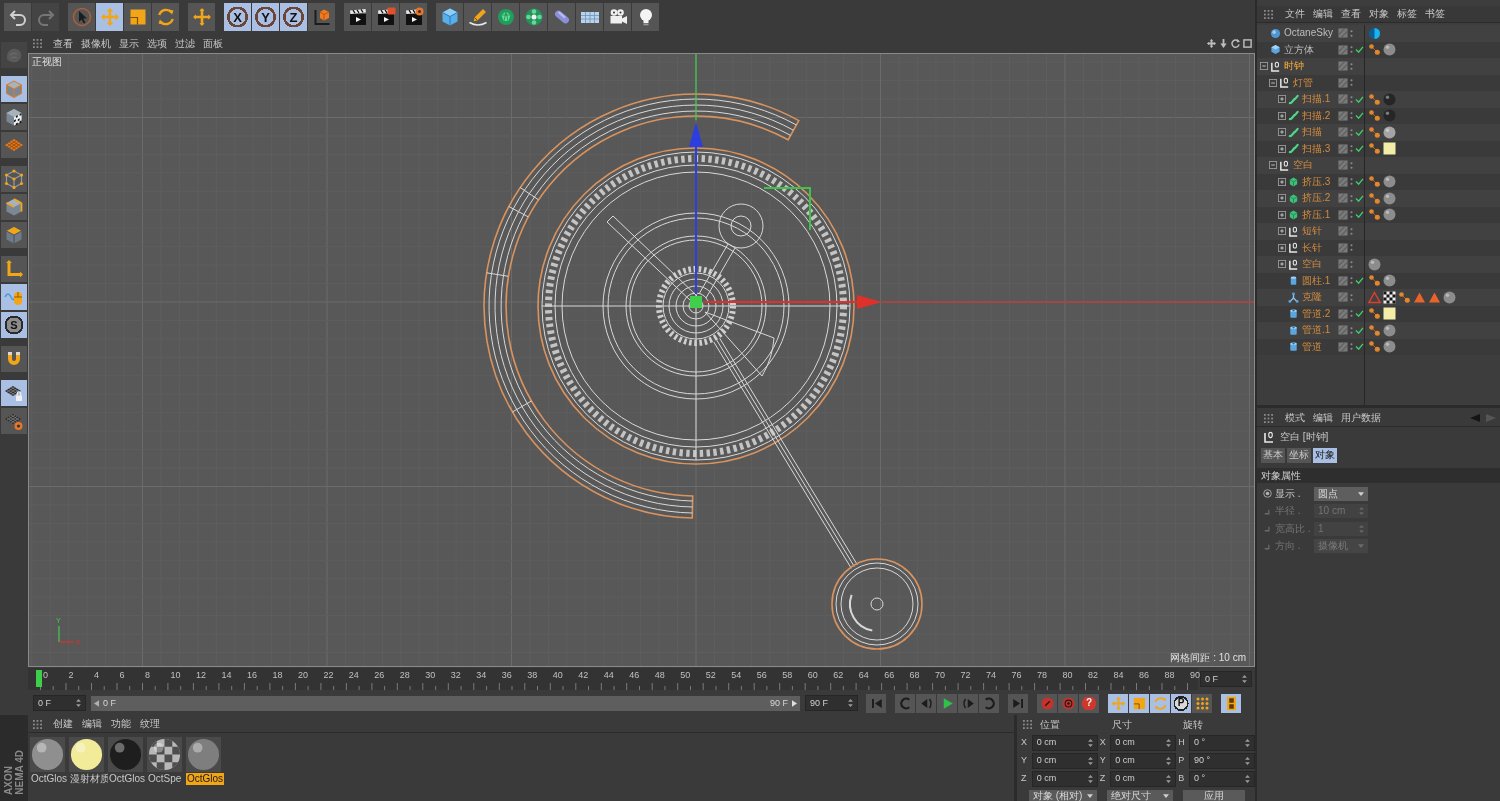 This screenshot has width=1500, height=801. I want to click on key-circle-icon, so click(1267, 494).